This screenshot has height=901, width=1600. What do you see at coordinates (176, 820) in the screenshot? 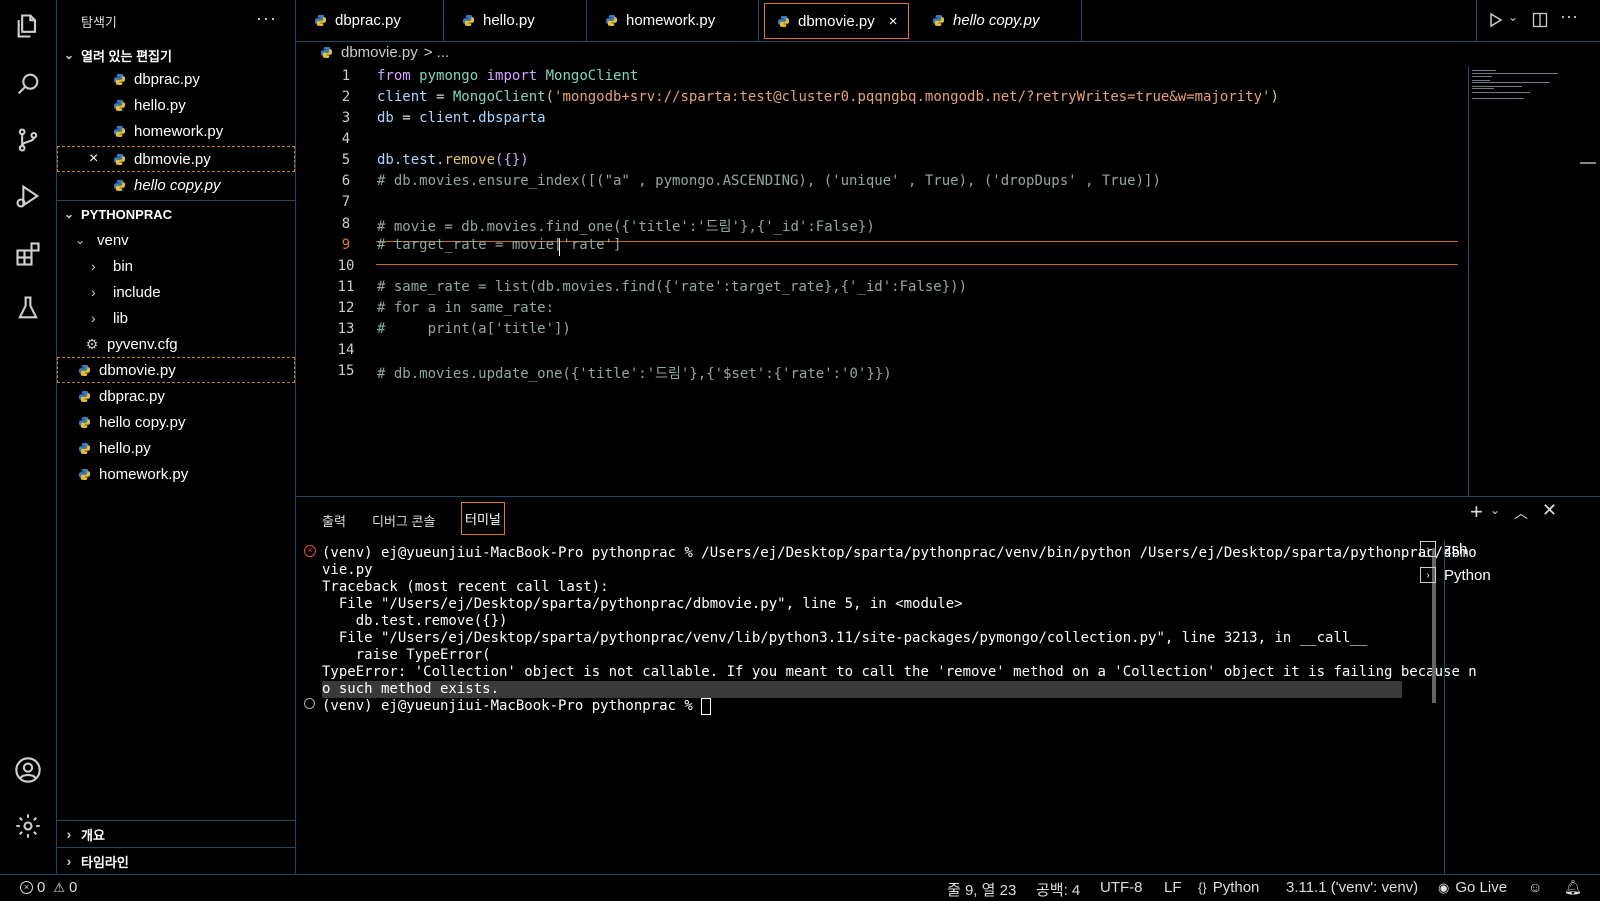
I see `divider` at bounding box center [176, 820].